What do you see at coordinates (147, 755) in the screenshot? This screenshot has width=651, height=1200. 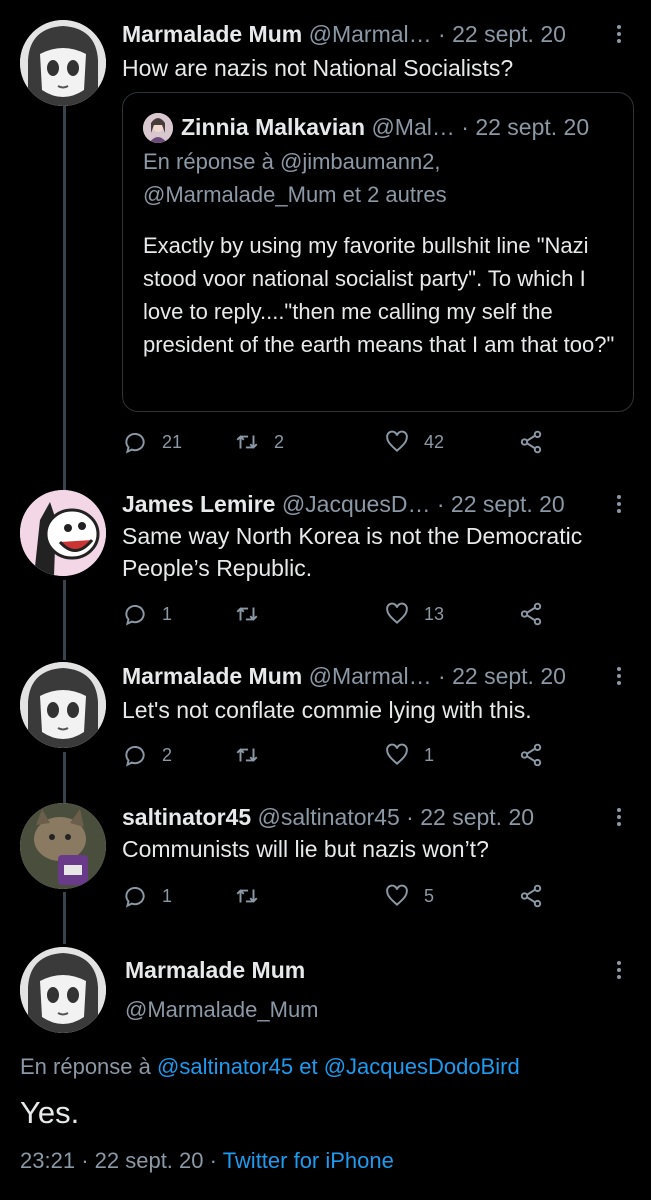 I see `reply-button: 2` at bounding box center [147, 755].